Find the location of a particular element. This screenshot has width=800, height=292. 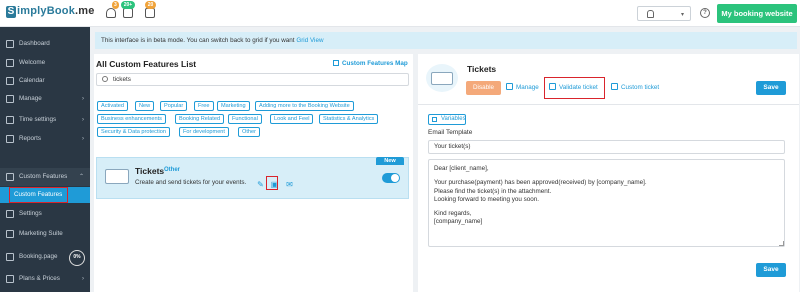

tab-manage: Manage is located at coordinates (522, 88).